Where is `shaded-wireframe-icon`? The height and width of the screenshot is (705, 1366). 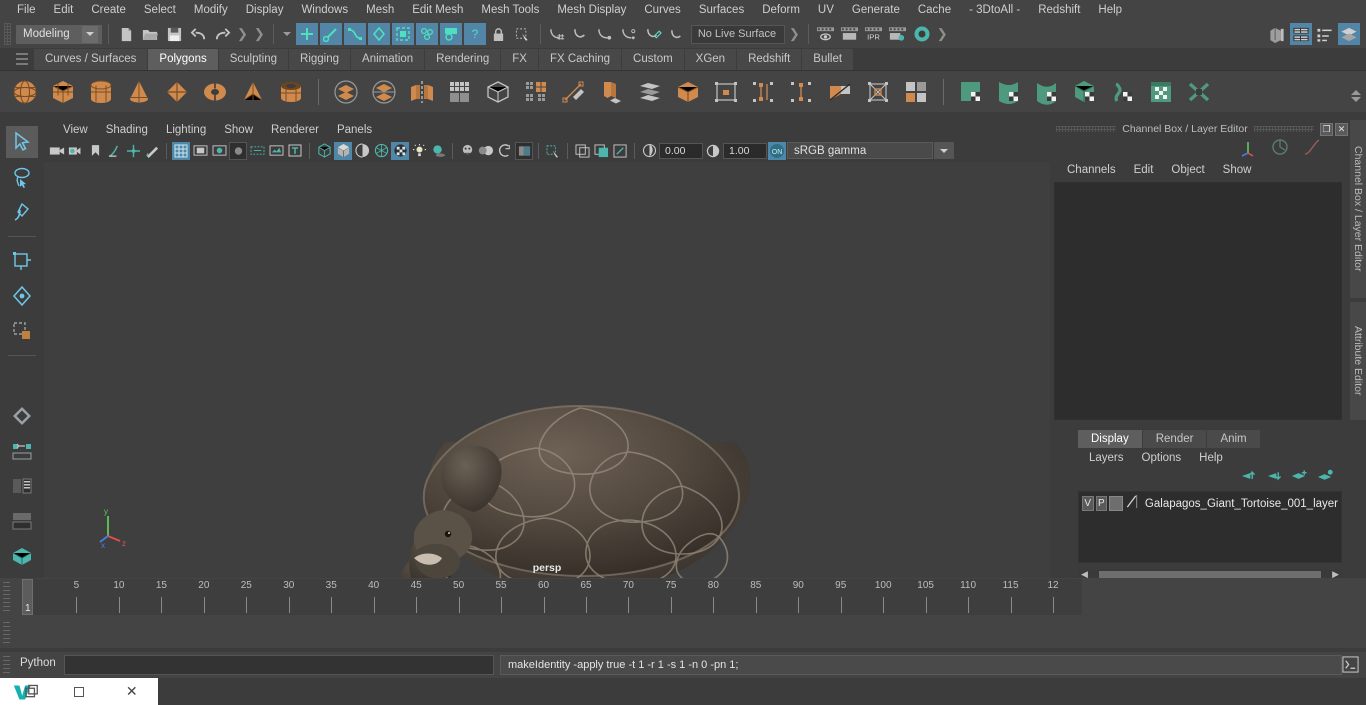
shaded-wireframe-icon is located at coordinates (362, 151).